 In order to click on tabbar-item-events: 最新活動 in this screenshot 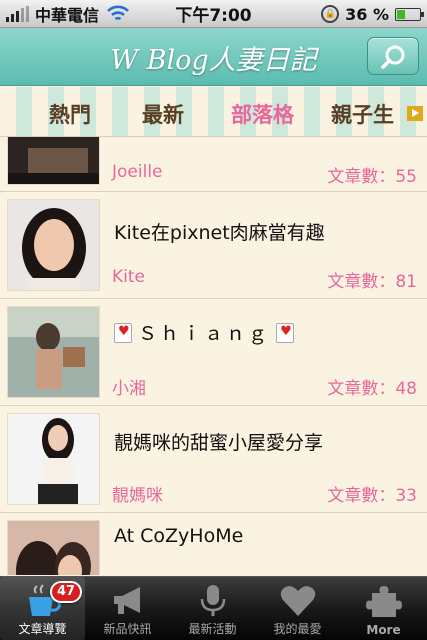, I will do `click(212, 608)`.